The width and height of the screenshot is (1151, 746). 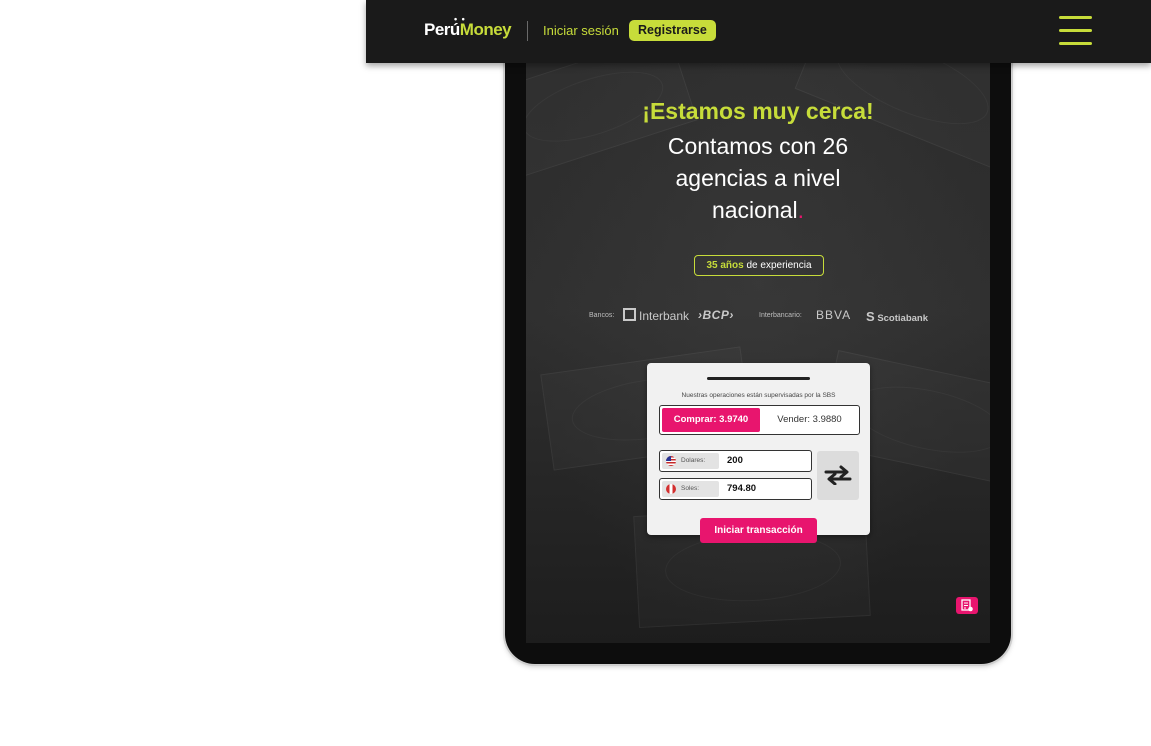 What do you see at coordinates (664, 316) in the screenshot?
I see `interbank-name: Interbank` at bounding box center [664, 316].